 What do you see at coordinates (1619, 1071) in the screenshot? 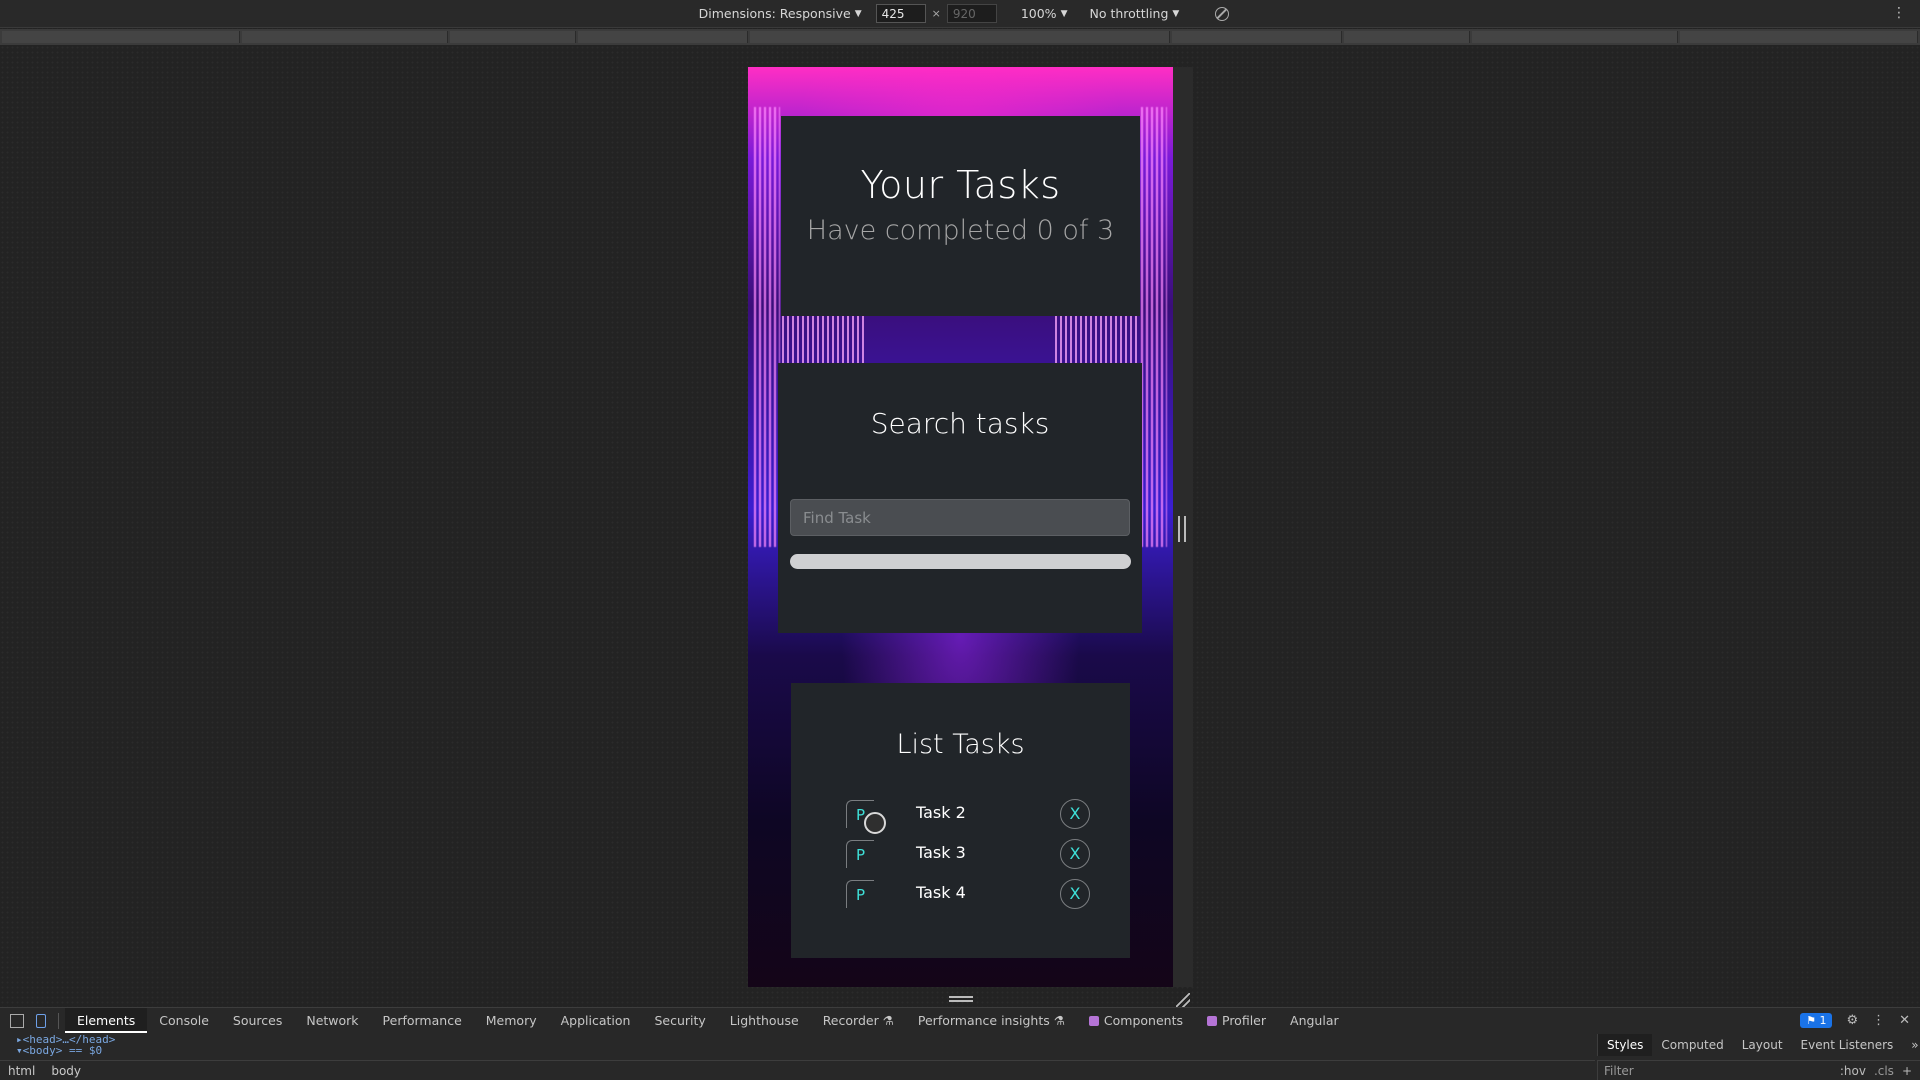
I see `filter-input: Filter` at bounding box center [1619, 1071].